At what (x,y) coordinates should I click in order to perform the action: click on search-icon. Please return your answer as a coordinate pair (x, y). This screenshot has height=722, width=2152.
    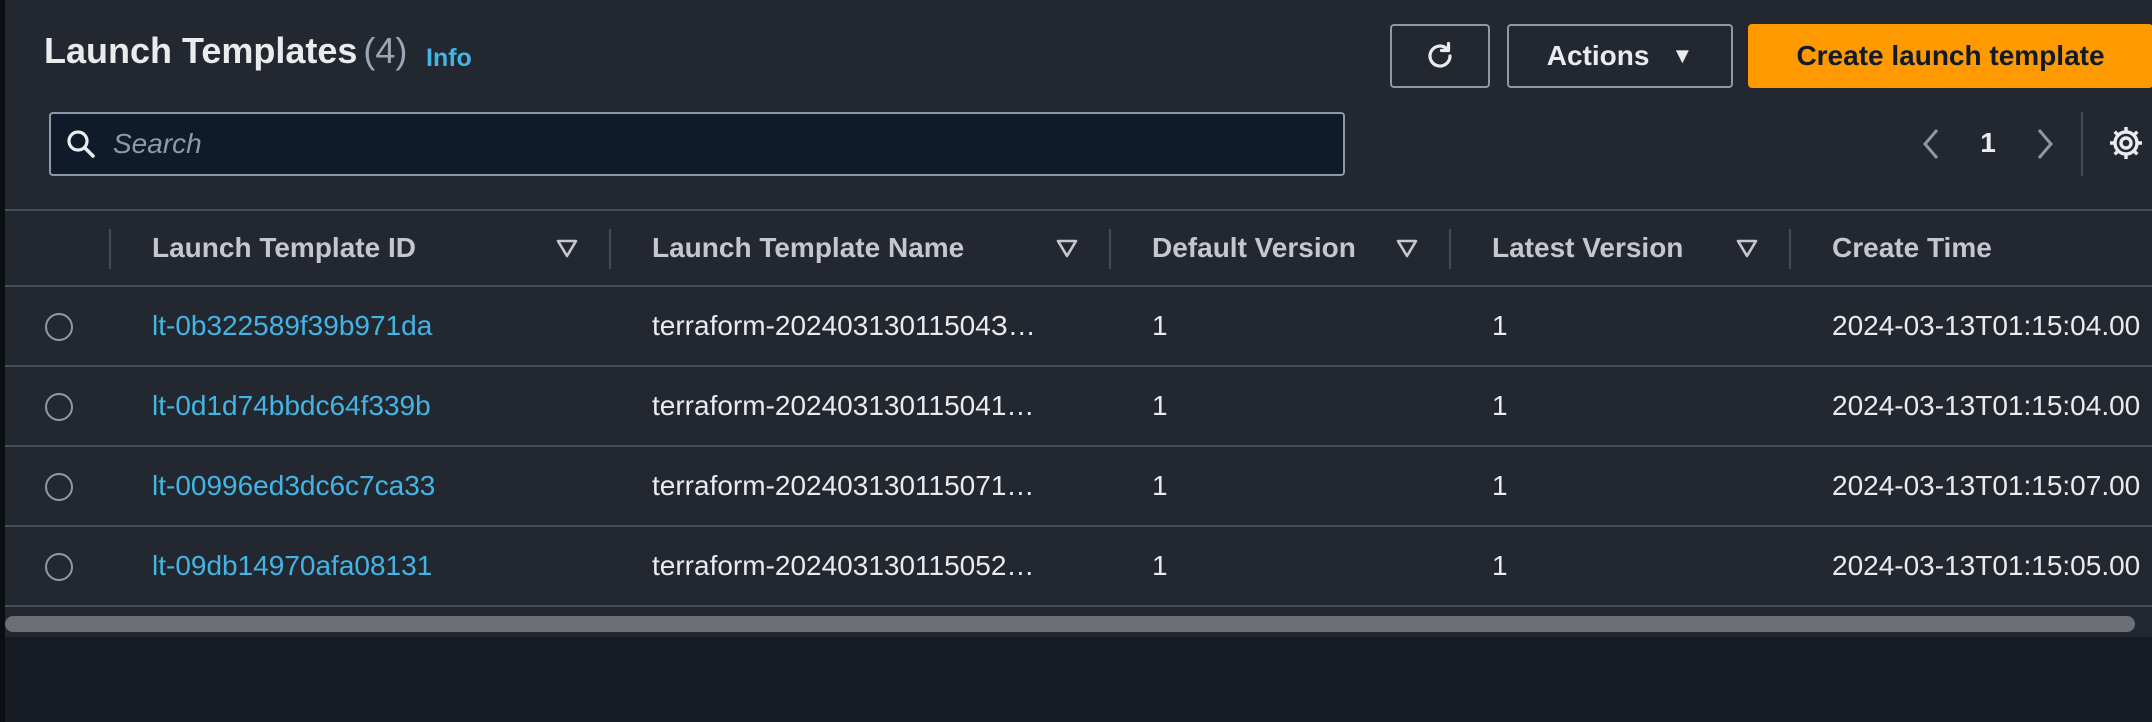
    Looking at the image, I should click on (81, 144).